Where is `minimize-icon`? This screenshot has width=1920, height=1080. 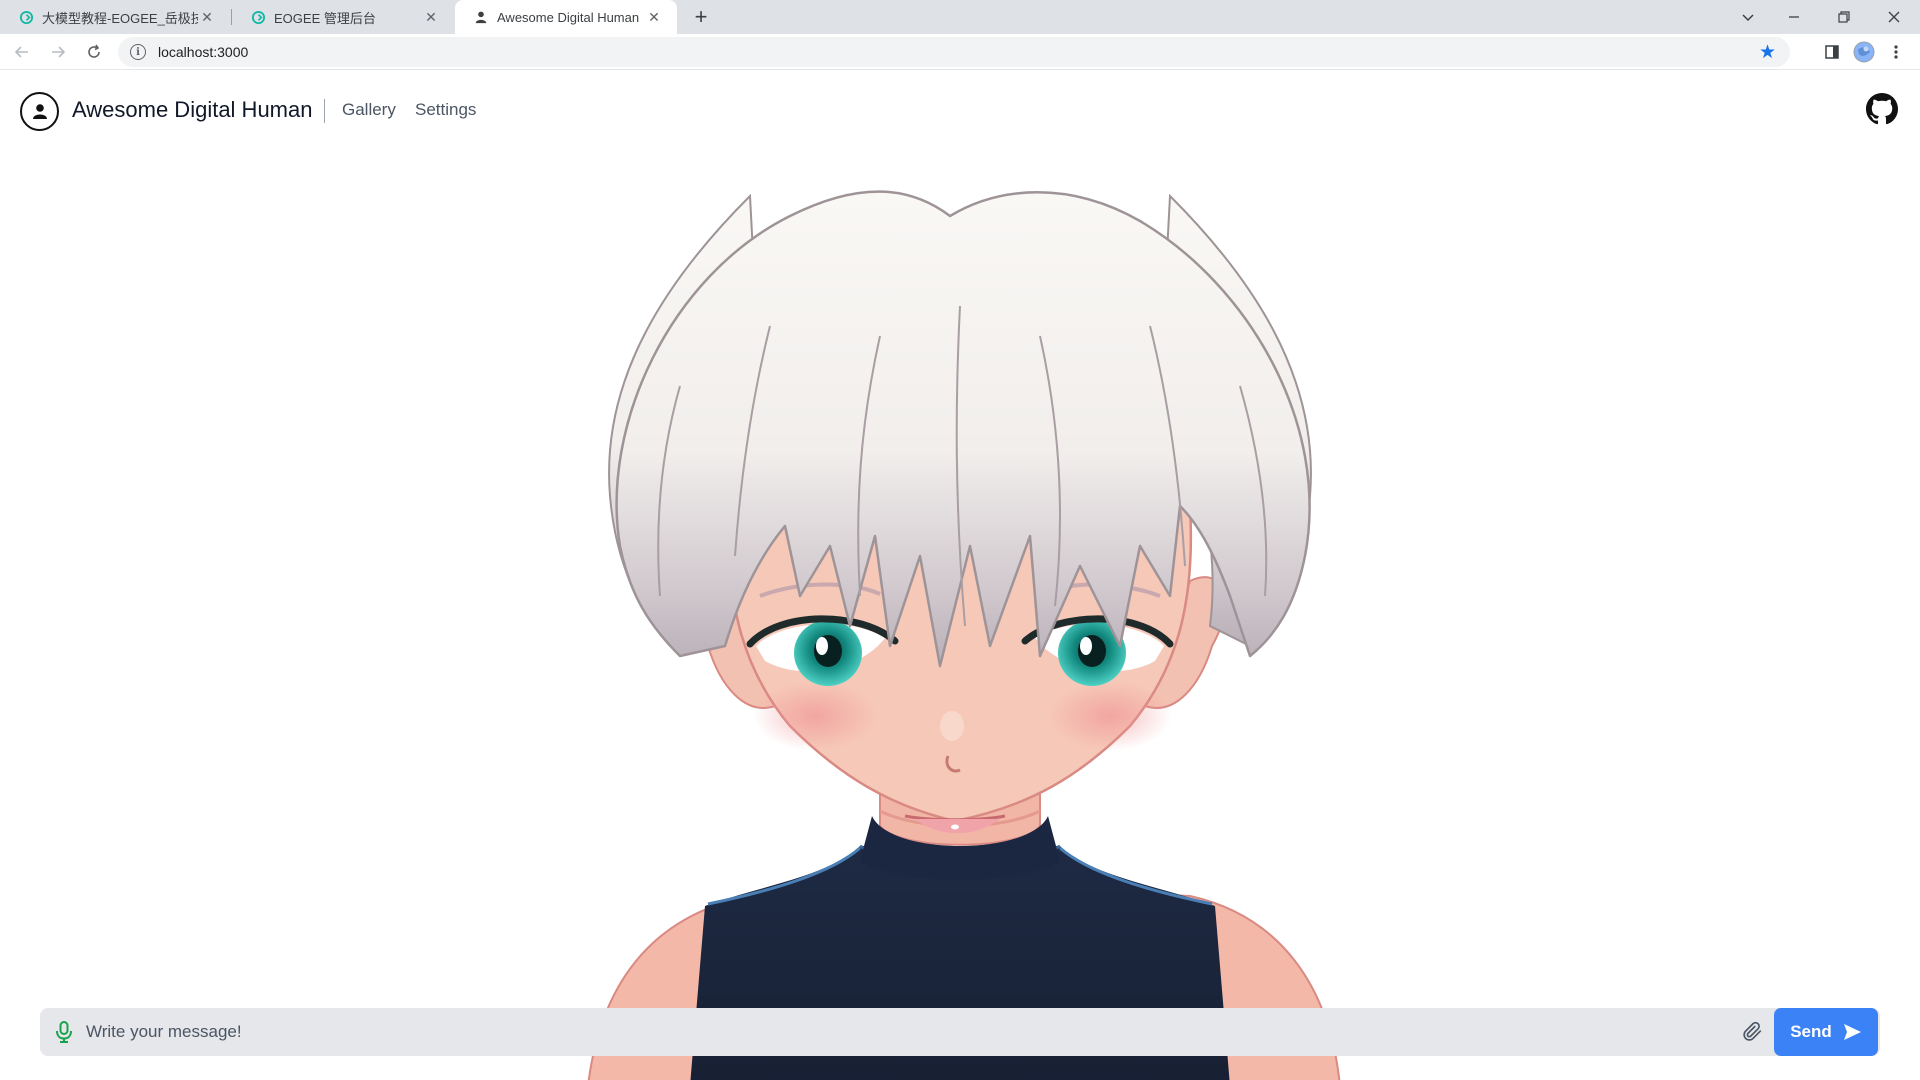
minimize-icon is located at coordinates (1794, 17).